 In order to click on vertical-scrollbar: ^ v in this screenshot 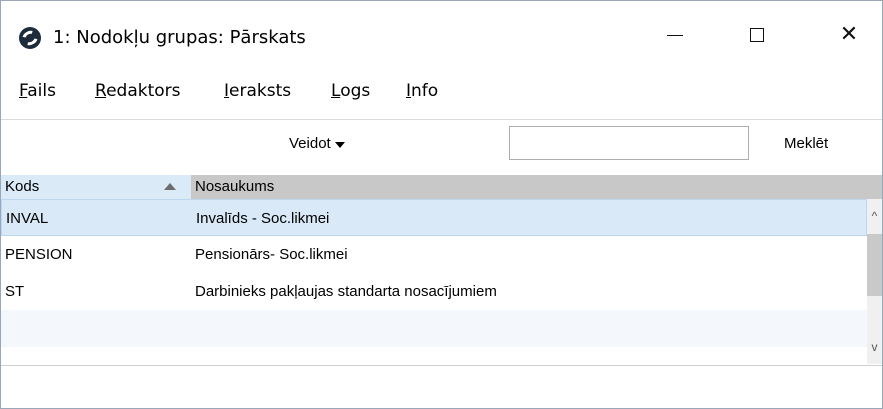, I will do `click(874, 281)`.